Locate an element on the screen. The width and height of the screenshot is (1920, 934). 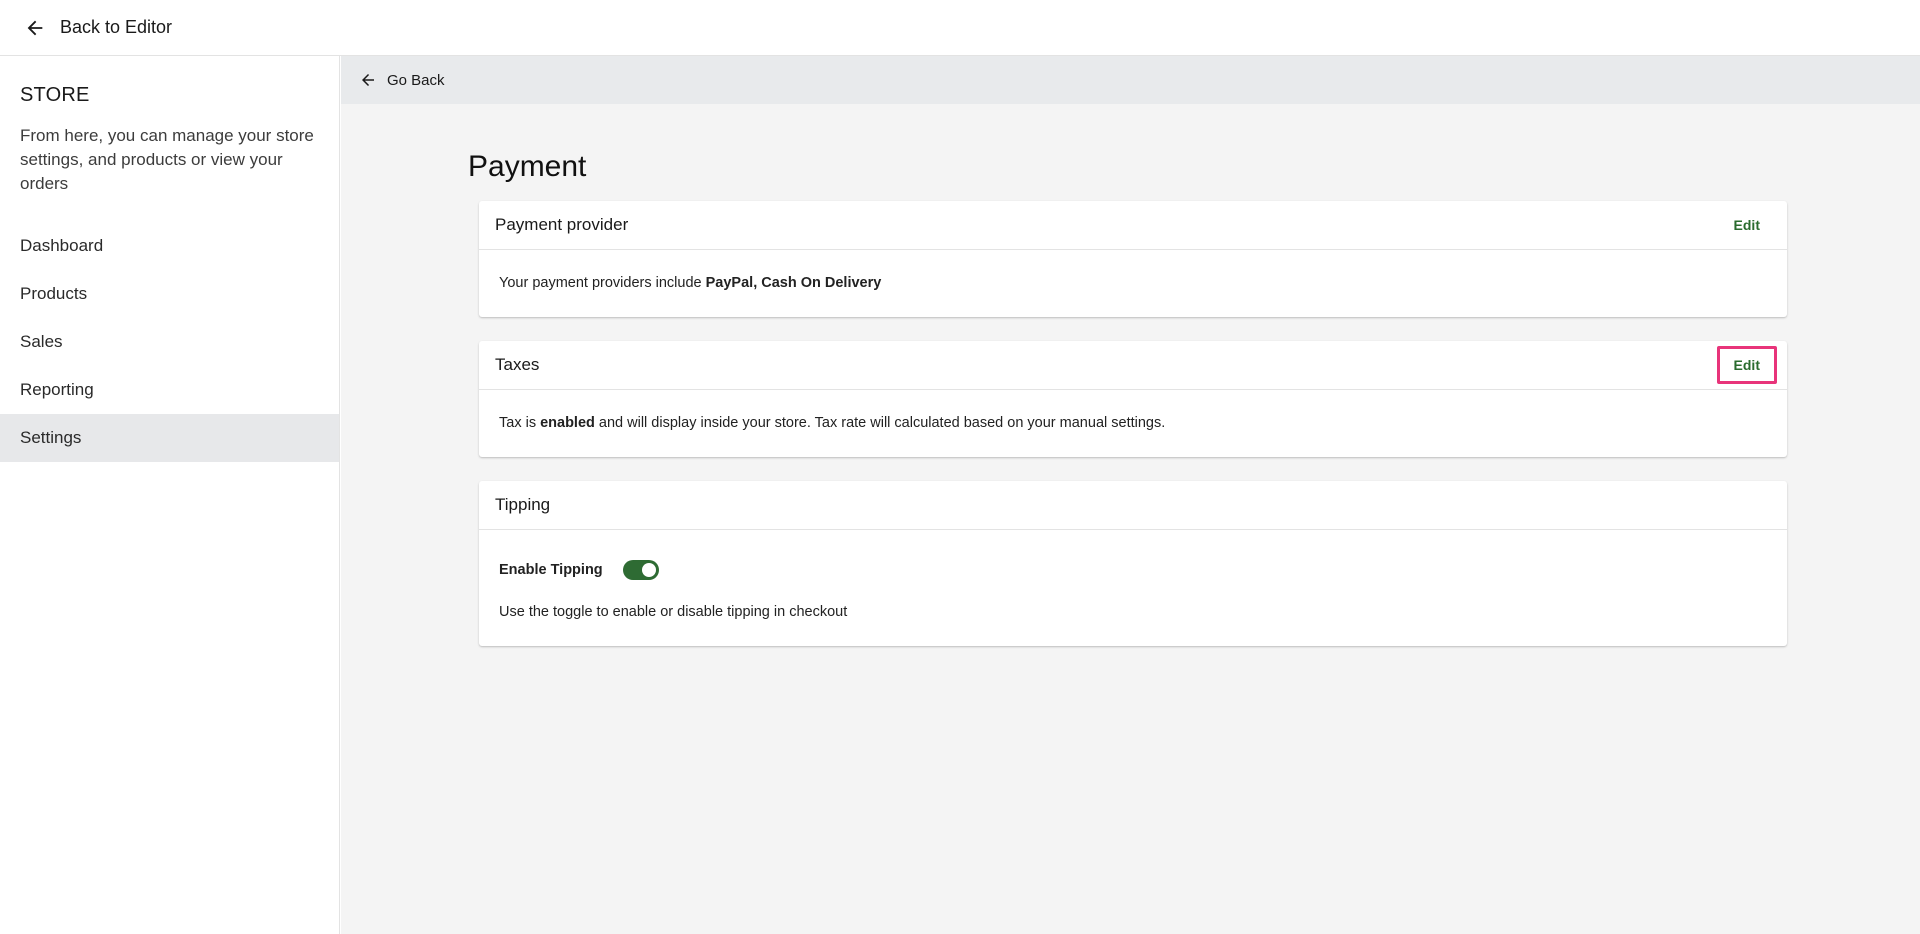
sidebar-item-sales: Sales is located at coordinates (169, 342).